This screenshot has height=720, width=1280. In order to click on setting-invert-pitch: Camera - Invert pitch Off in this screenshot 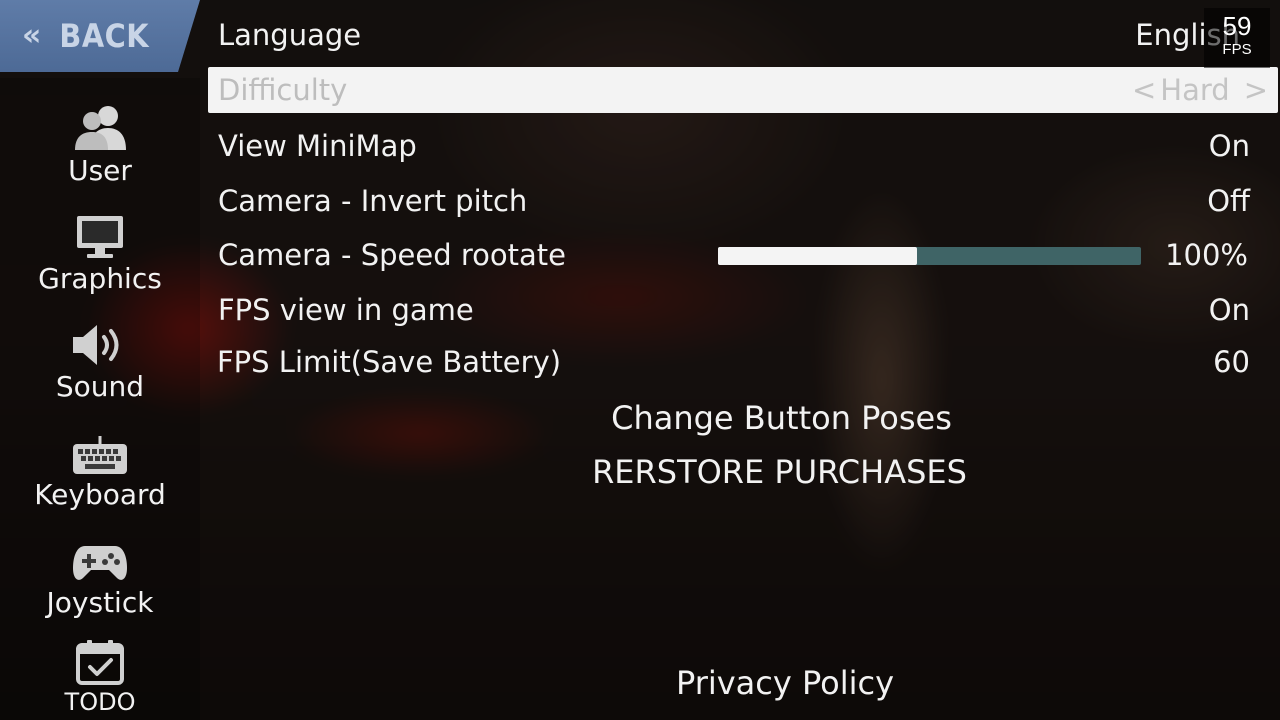, I will do `click(749, 201)`.